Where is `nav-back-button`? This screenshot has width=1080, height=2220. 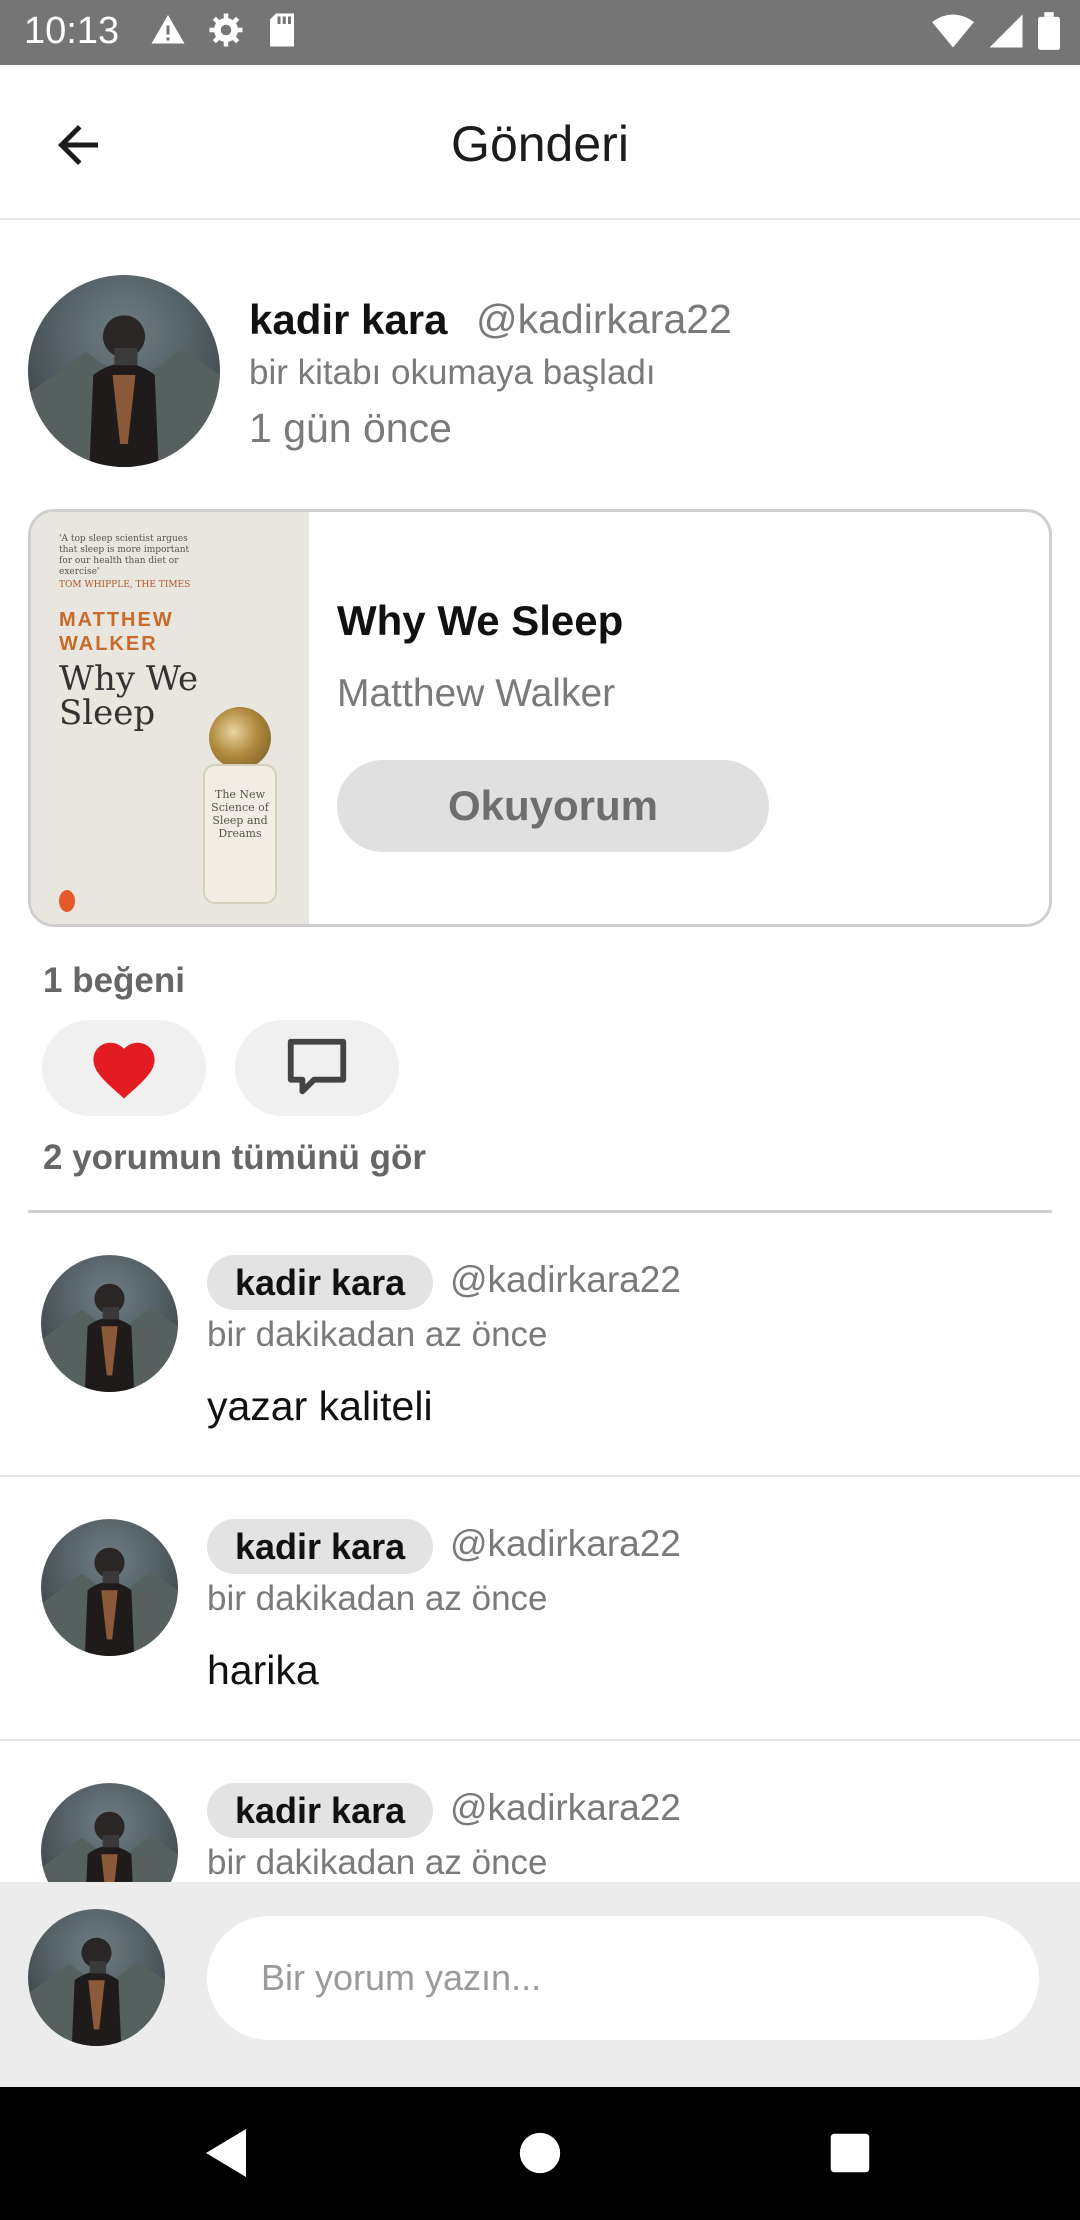
nav-back-button is located at coordinates (226, 2153).